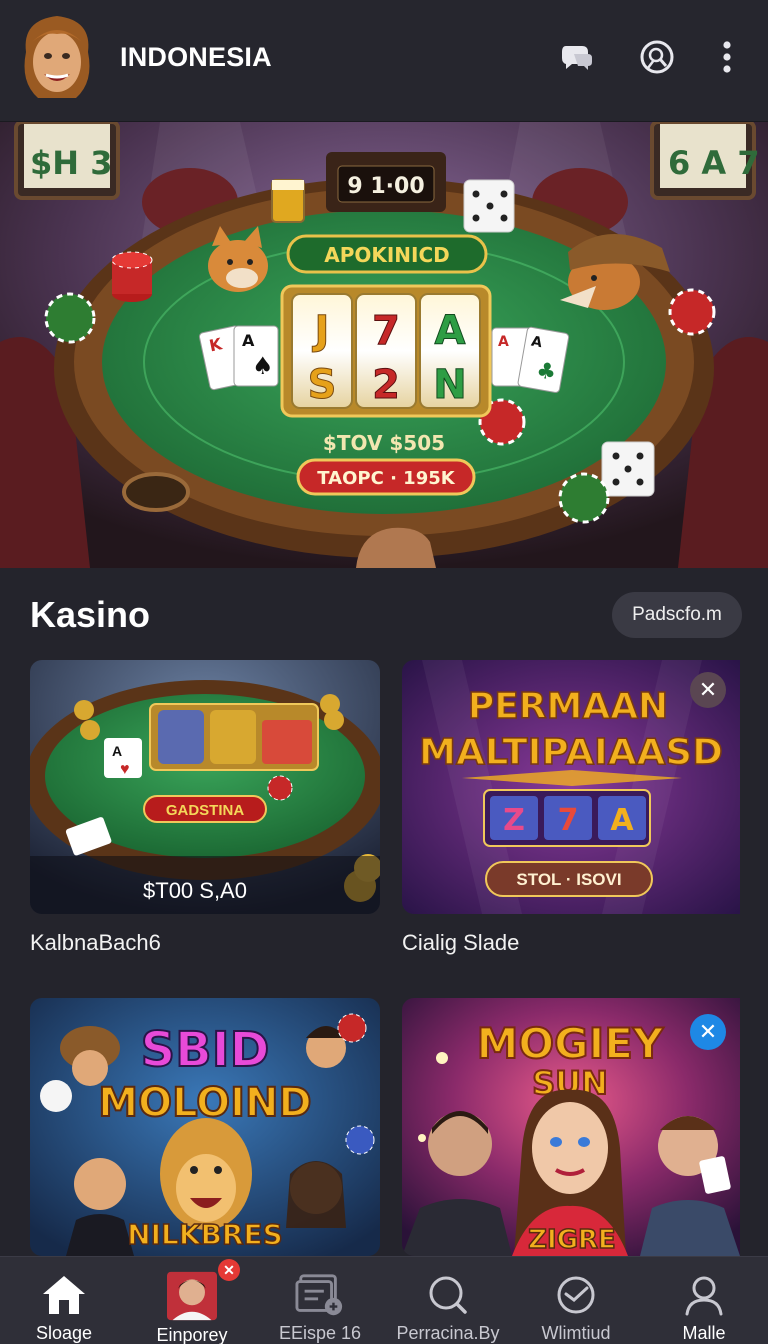 This screenshot has width=768, height=1344. Describe the element at coordinates (514, 820) in the screenshot. I see `reel-symbol: Z` at that location.